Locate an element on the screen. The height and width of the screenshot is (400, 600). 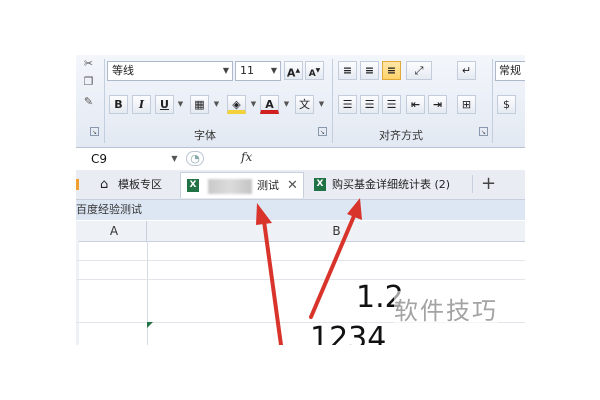
column-header-a: A is located at coordinates (111, 231).